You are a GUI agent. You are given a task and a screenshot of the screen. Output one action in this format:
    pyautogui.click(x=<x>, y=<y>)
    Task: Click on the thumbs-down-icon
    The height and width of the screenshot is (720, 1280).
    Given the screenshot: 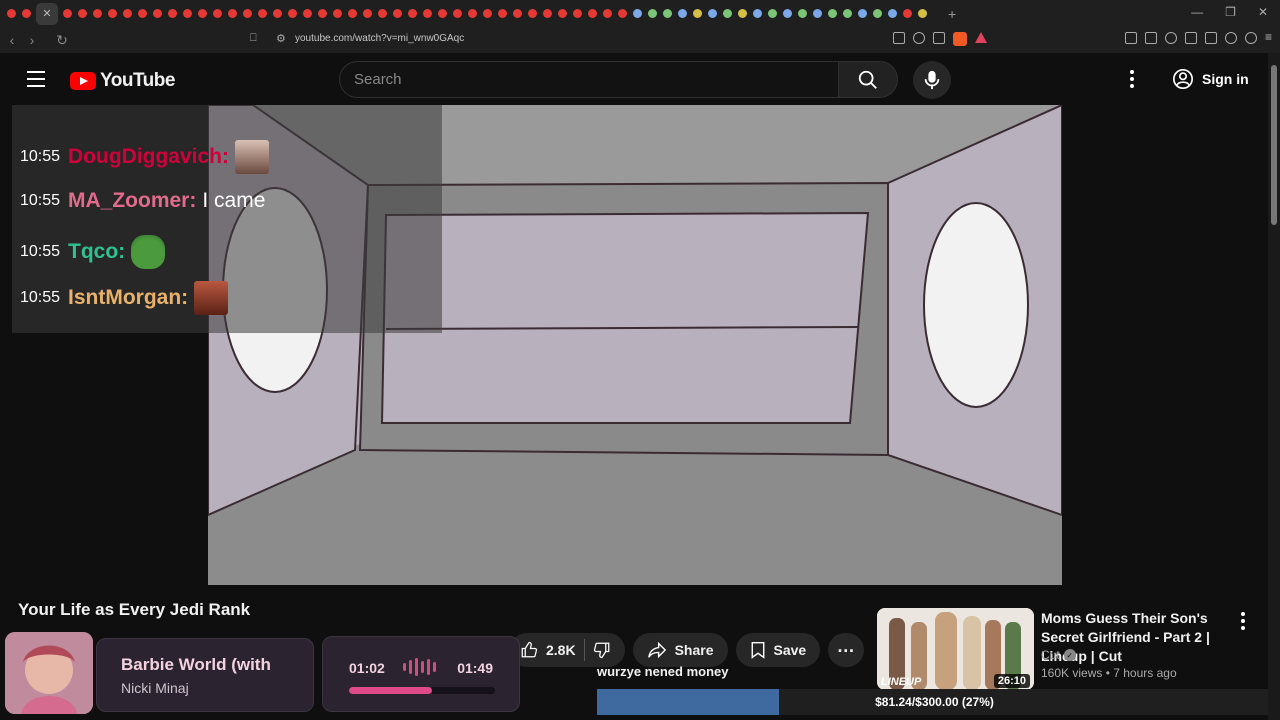 What is the action you would take?
    pyautogui.click(x=602, y=650)
    